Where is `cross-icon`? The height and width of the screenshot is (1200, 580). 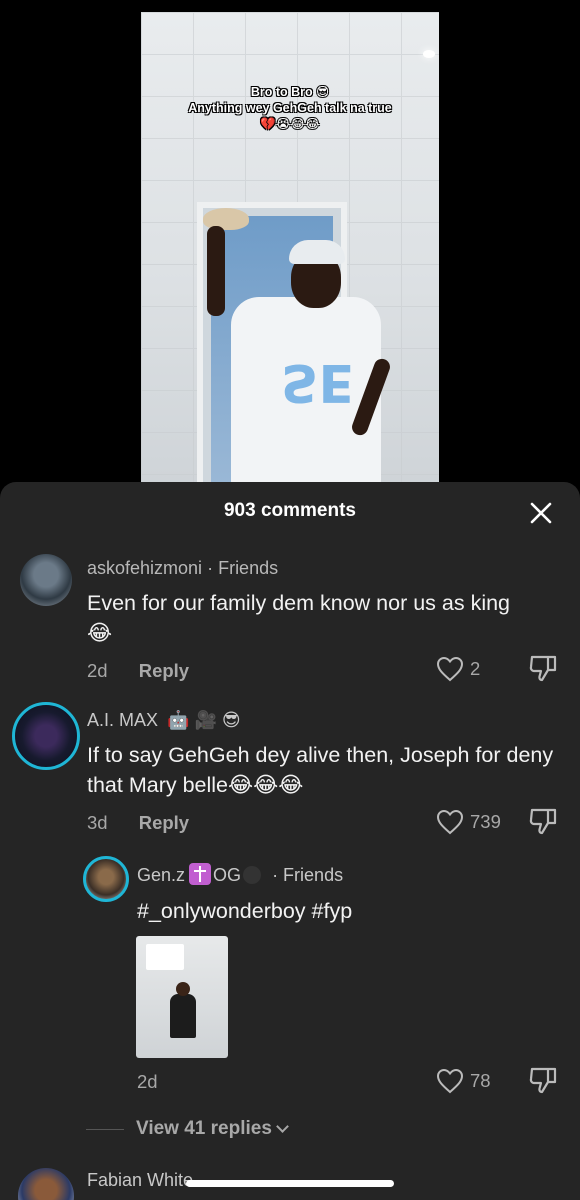 cross-icon is located at coordinates (200, 874).